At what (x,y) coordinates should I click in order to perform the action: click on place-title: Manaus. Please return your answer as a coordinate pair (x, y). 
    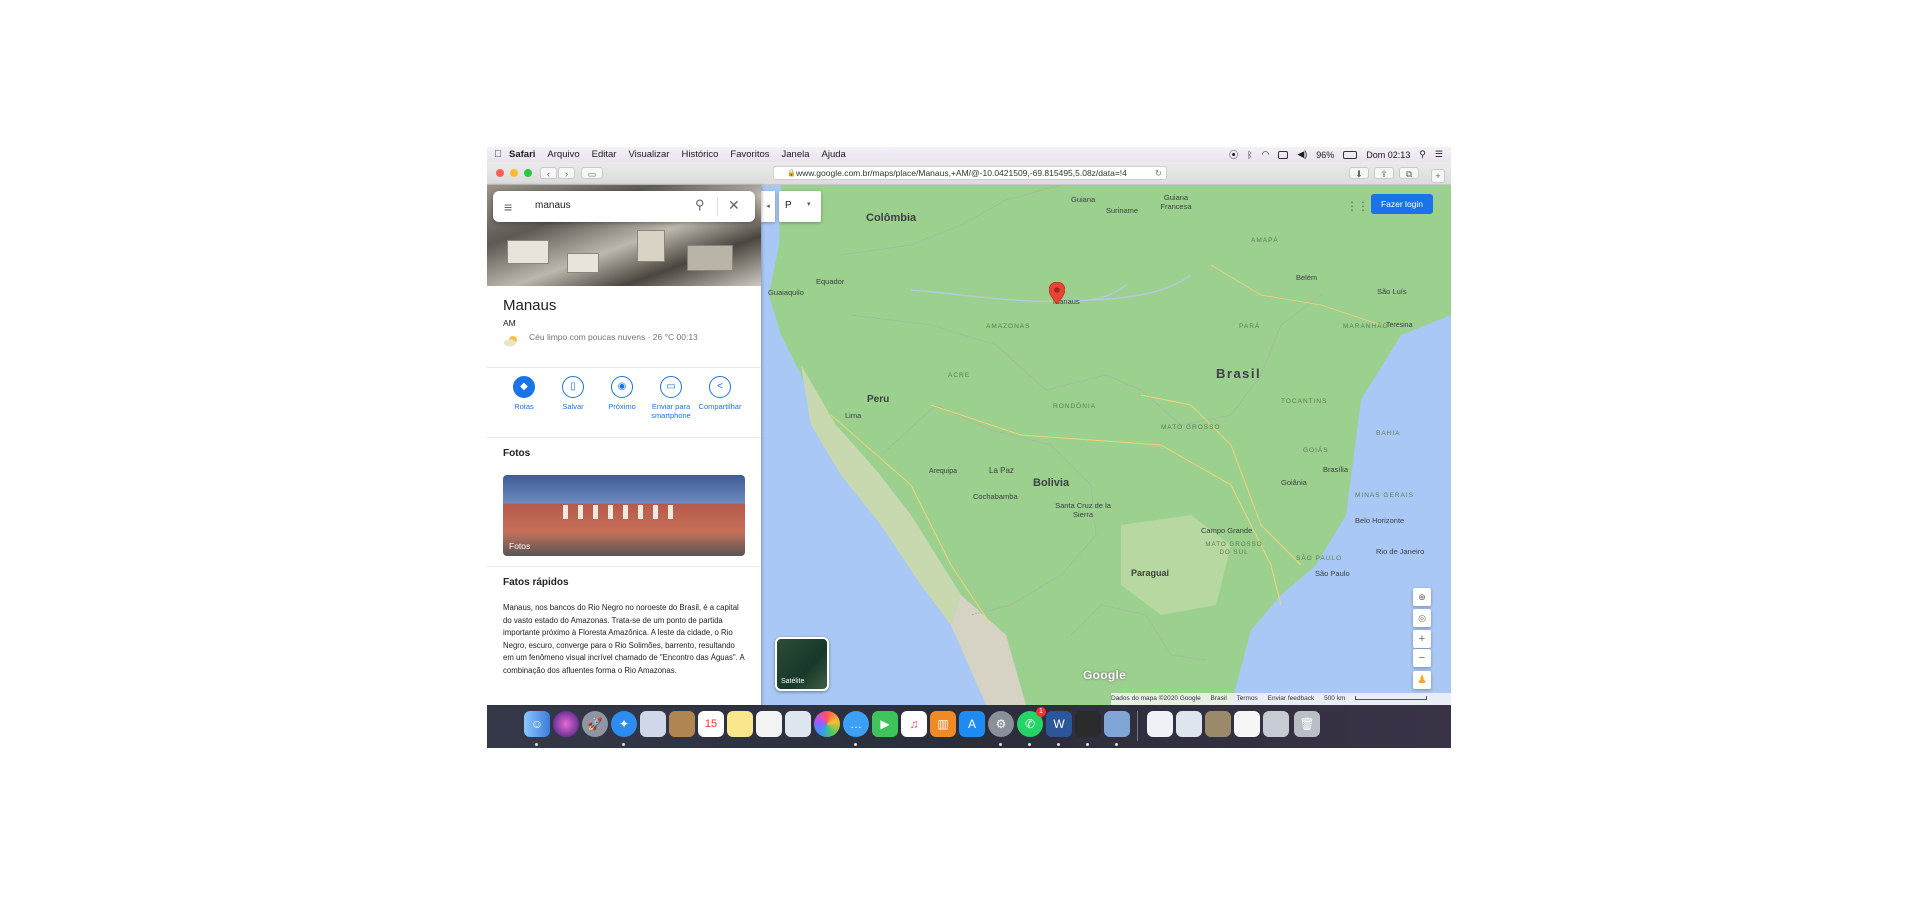
    Looking at the image, I should click on (530, 305).